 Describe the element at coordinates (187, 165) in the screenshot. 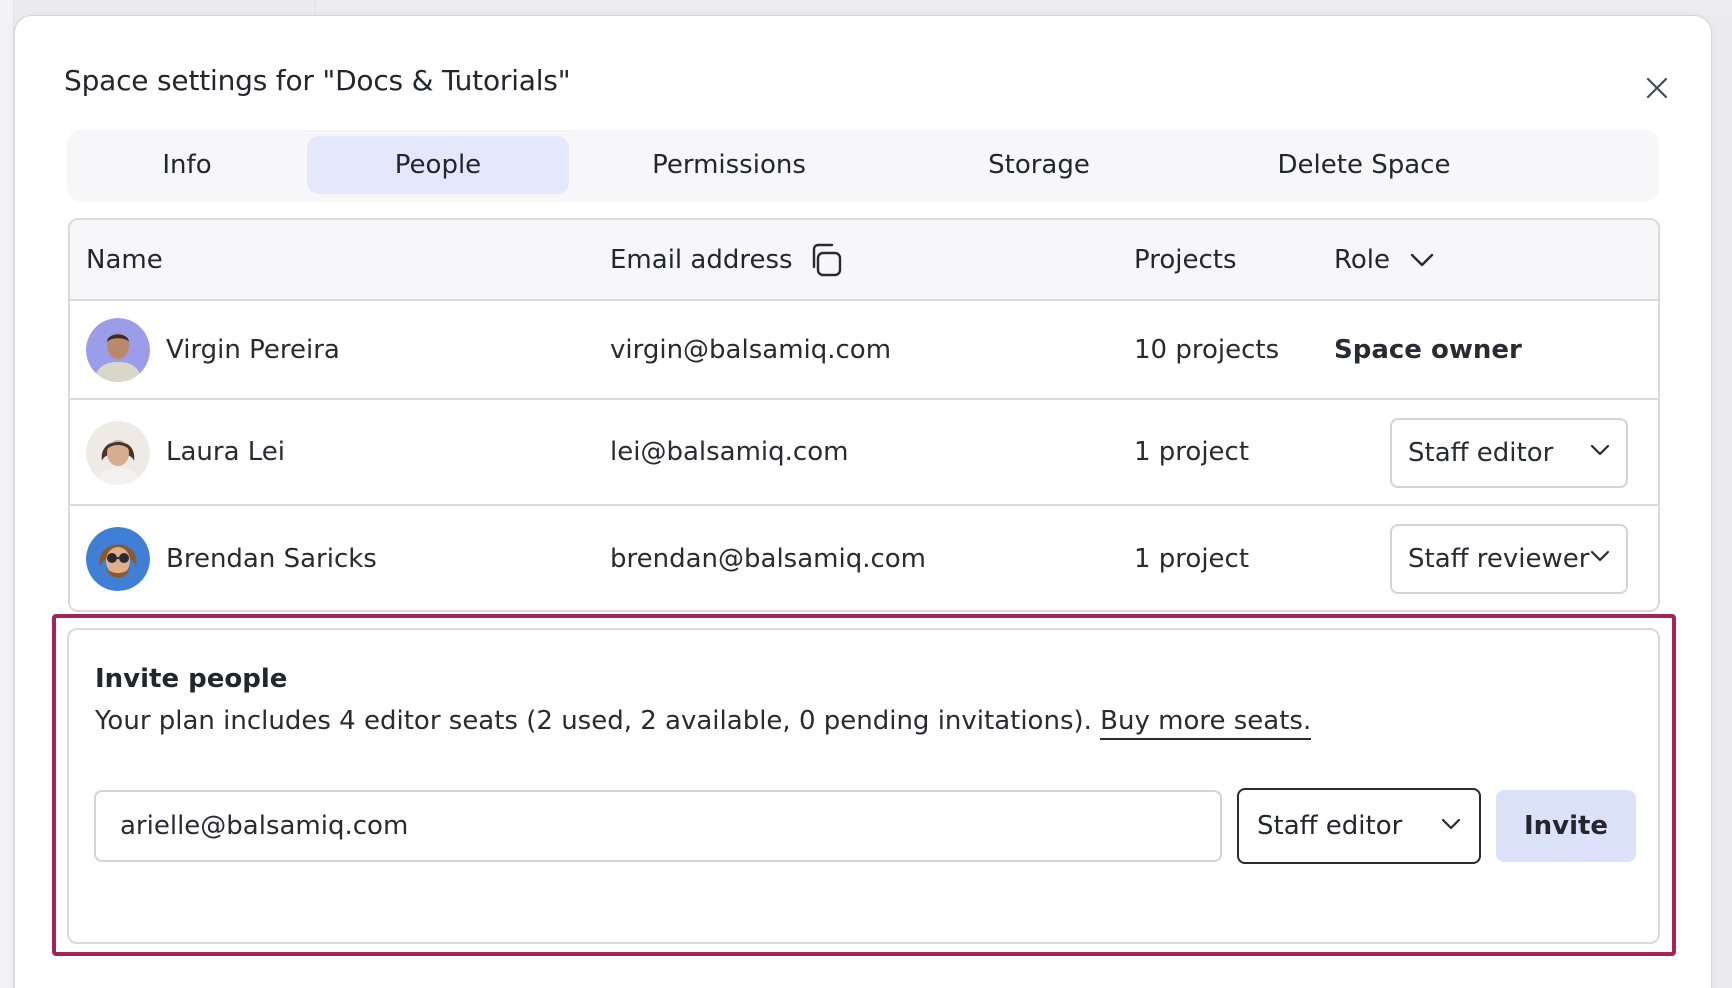

I see `tab-info: Info` at that location.